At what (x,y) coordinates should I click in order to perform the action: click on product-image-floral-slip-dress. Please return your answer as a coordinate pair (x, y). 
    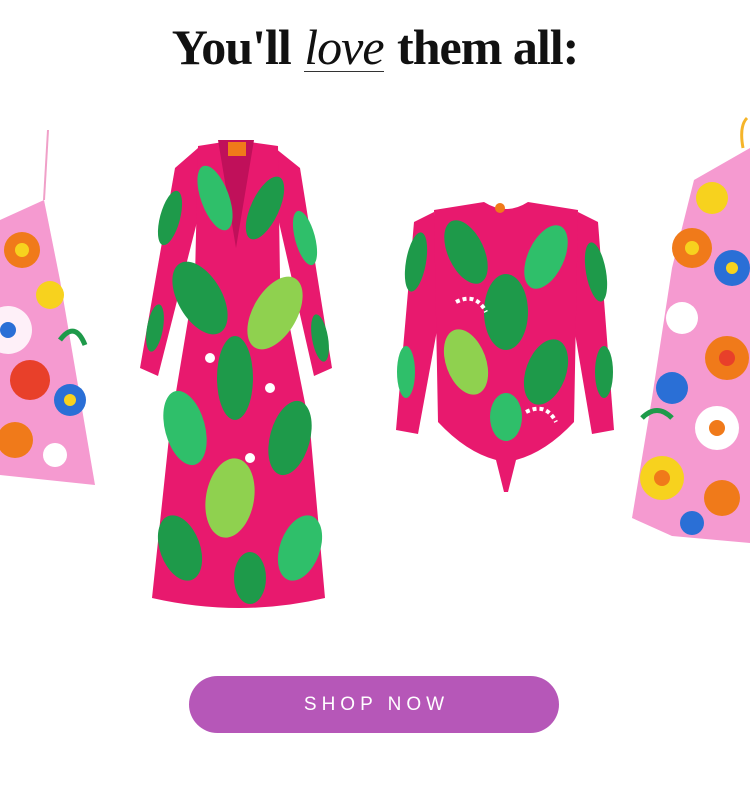
    Looking at the image, I should click on (47, 309).